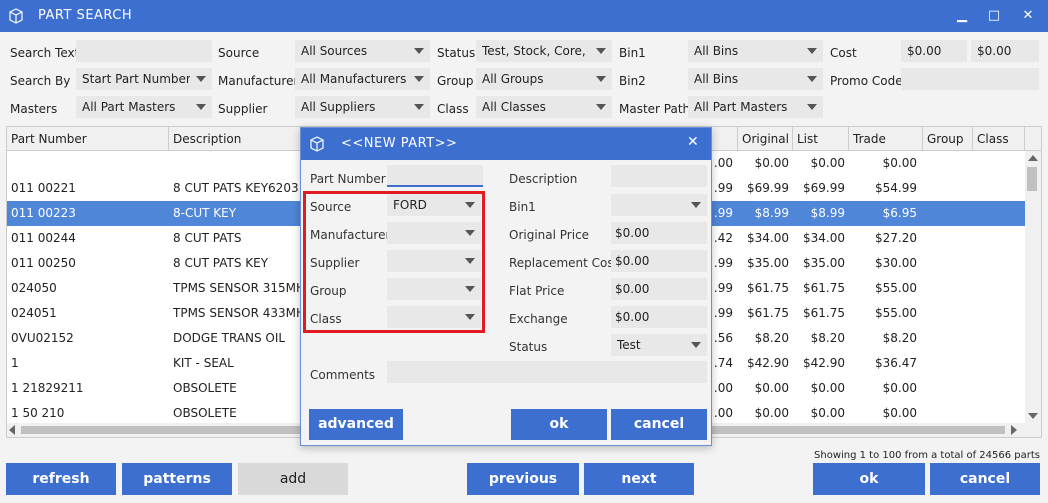 This screenshot has height=503, width=1048. Describe the element at coordinates (896, 263) in the screenshot. I see `cell-trade: $30.00` at that location.